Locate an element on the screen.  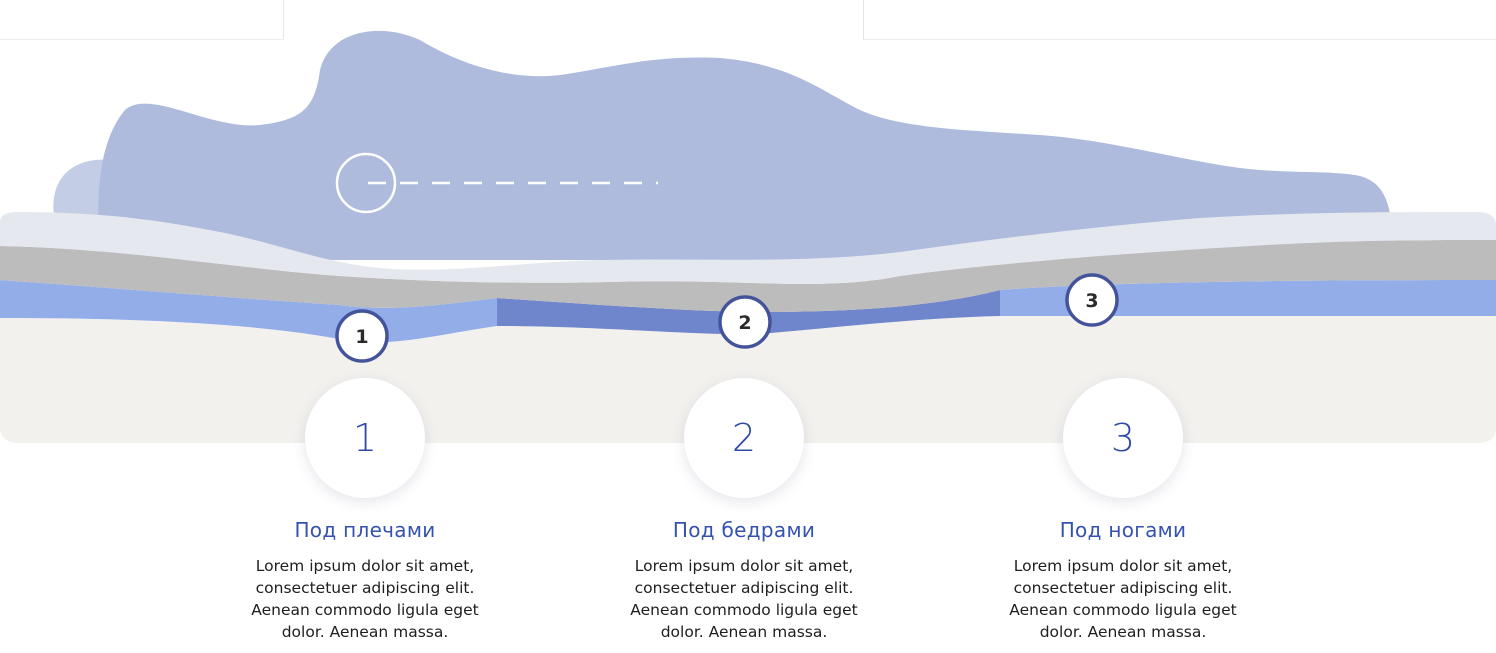
zone-marker-2: 2 is located at coordinates (745, 322).